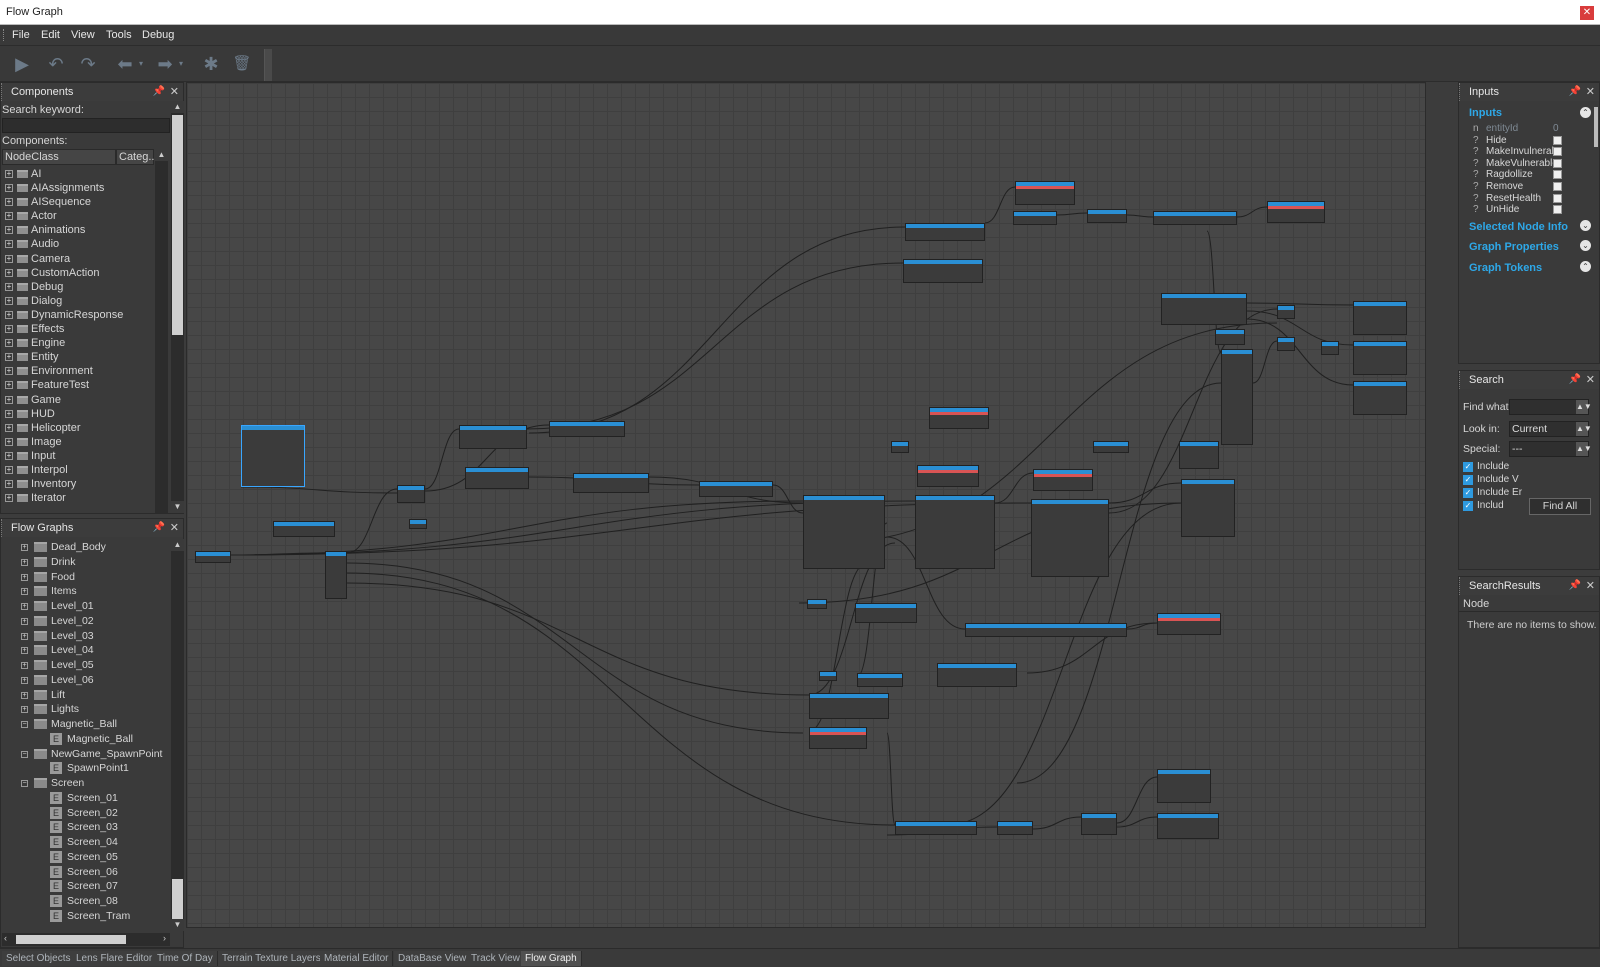 This screenshot has width=1600, height=967. Describe the element at coordinates (78, 343) in the screenshot. I see `component-category-engine: + Engine` at that location.